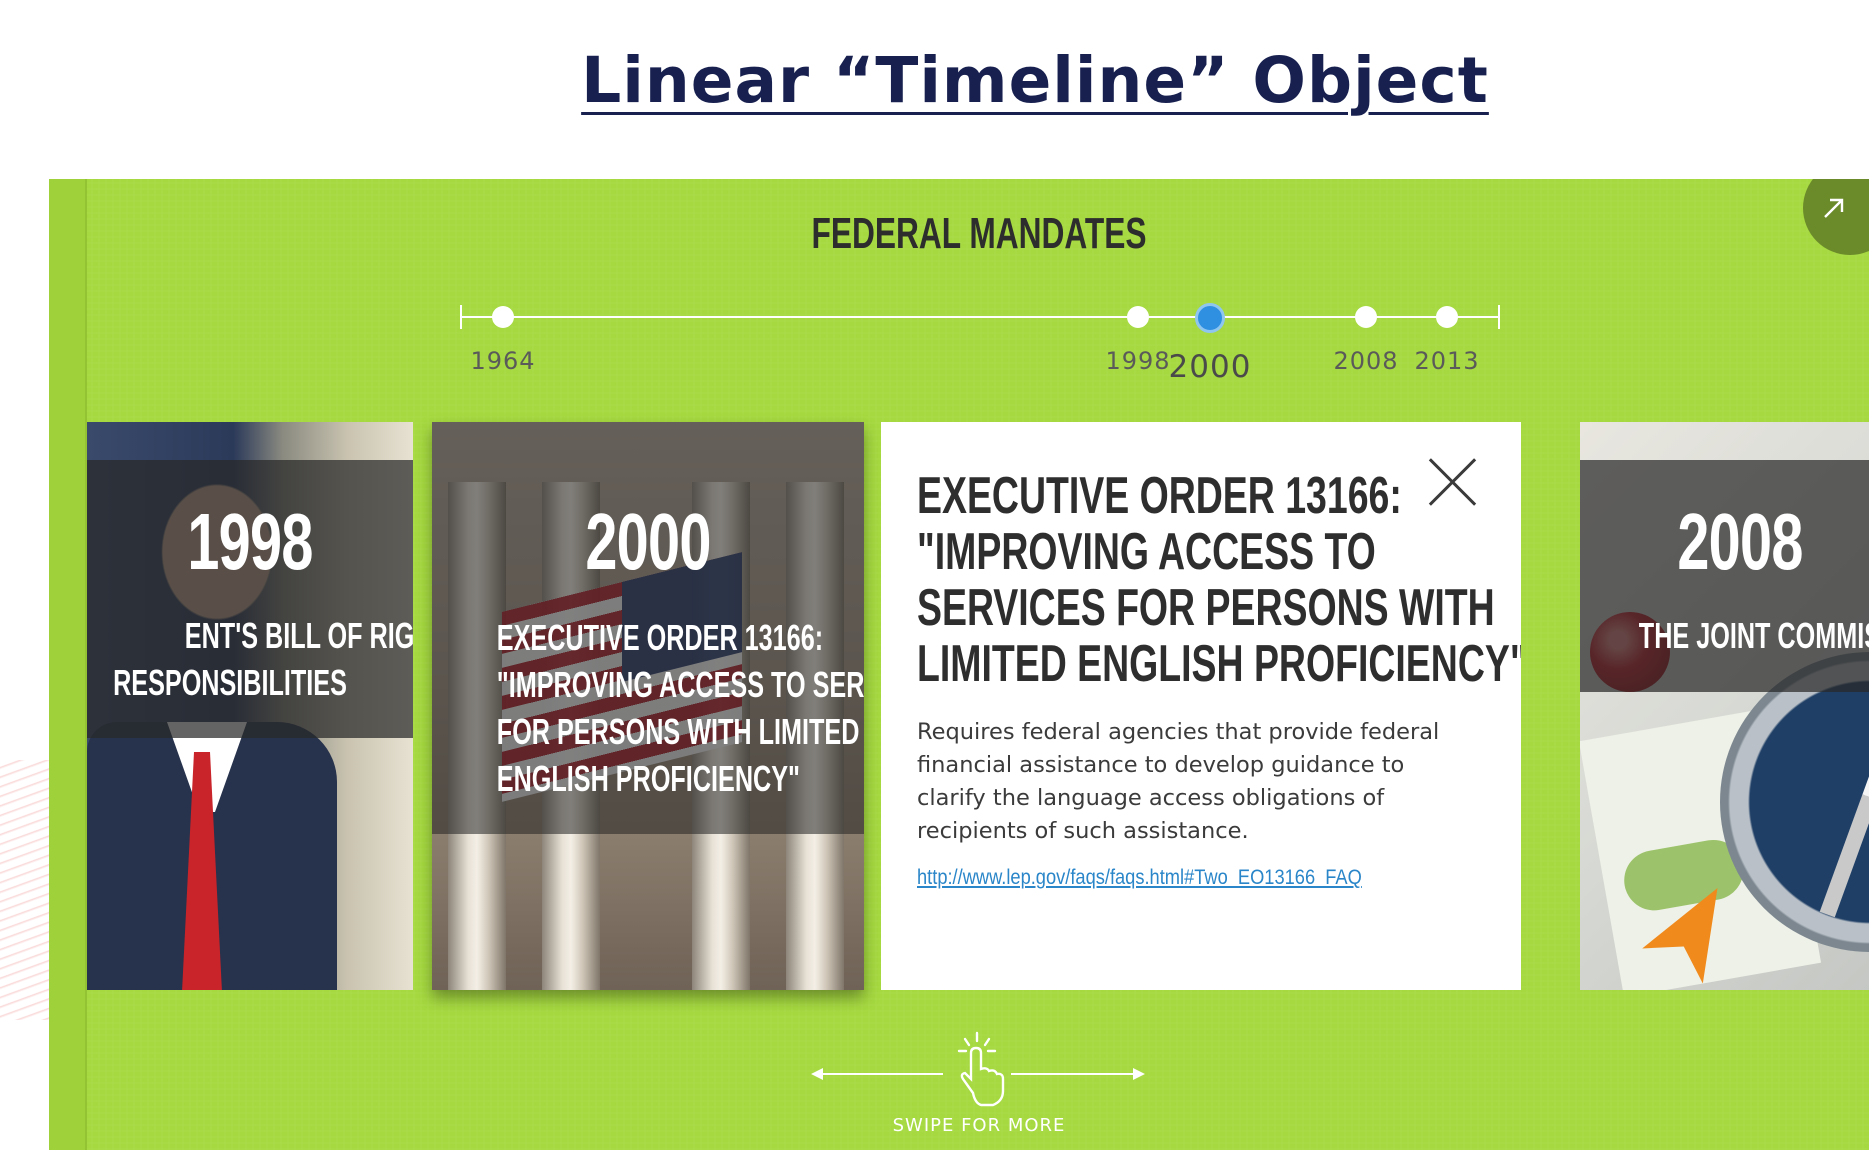  Describe the element at coordinates (1076, 1074) in the screenshot. I see `swipe-right-line` at that location.